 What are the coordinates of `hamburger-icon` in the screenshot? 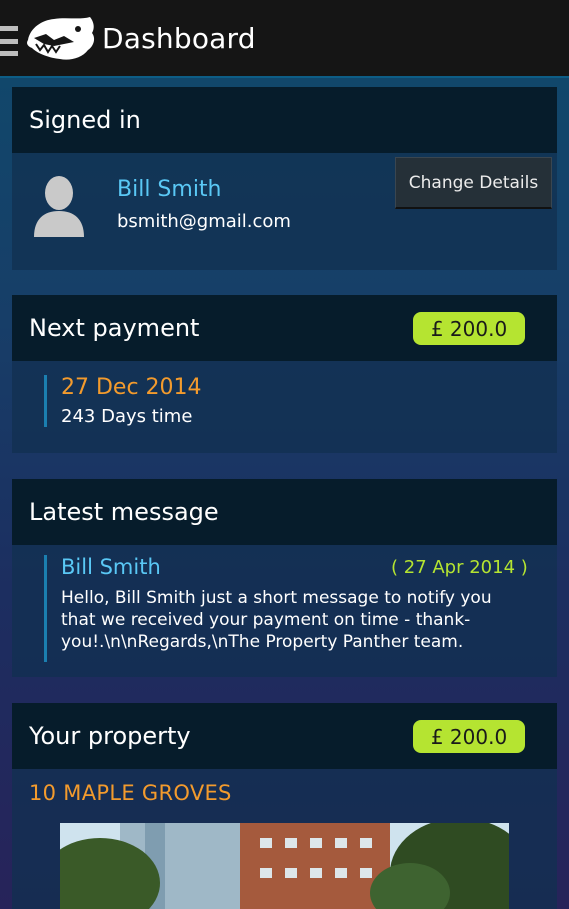 It's located at (9, 41).